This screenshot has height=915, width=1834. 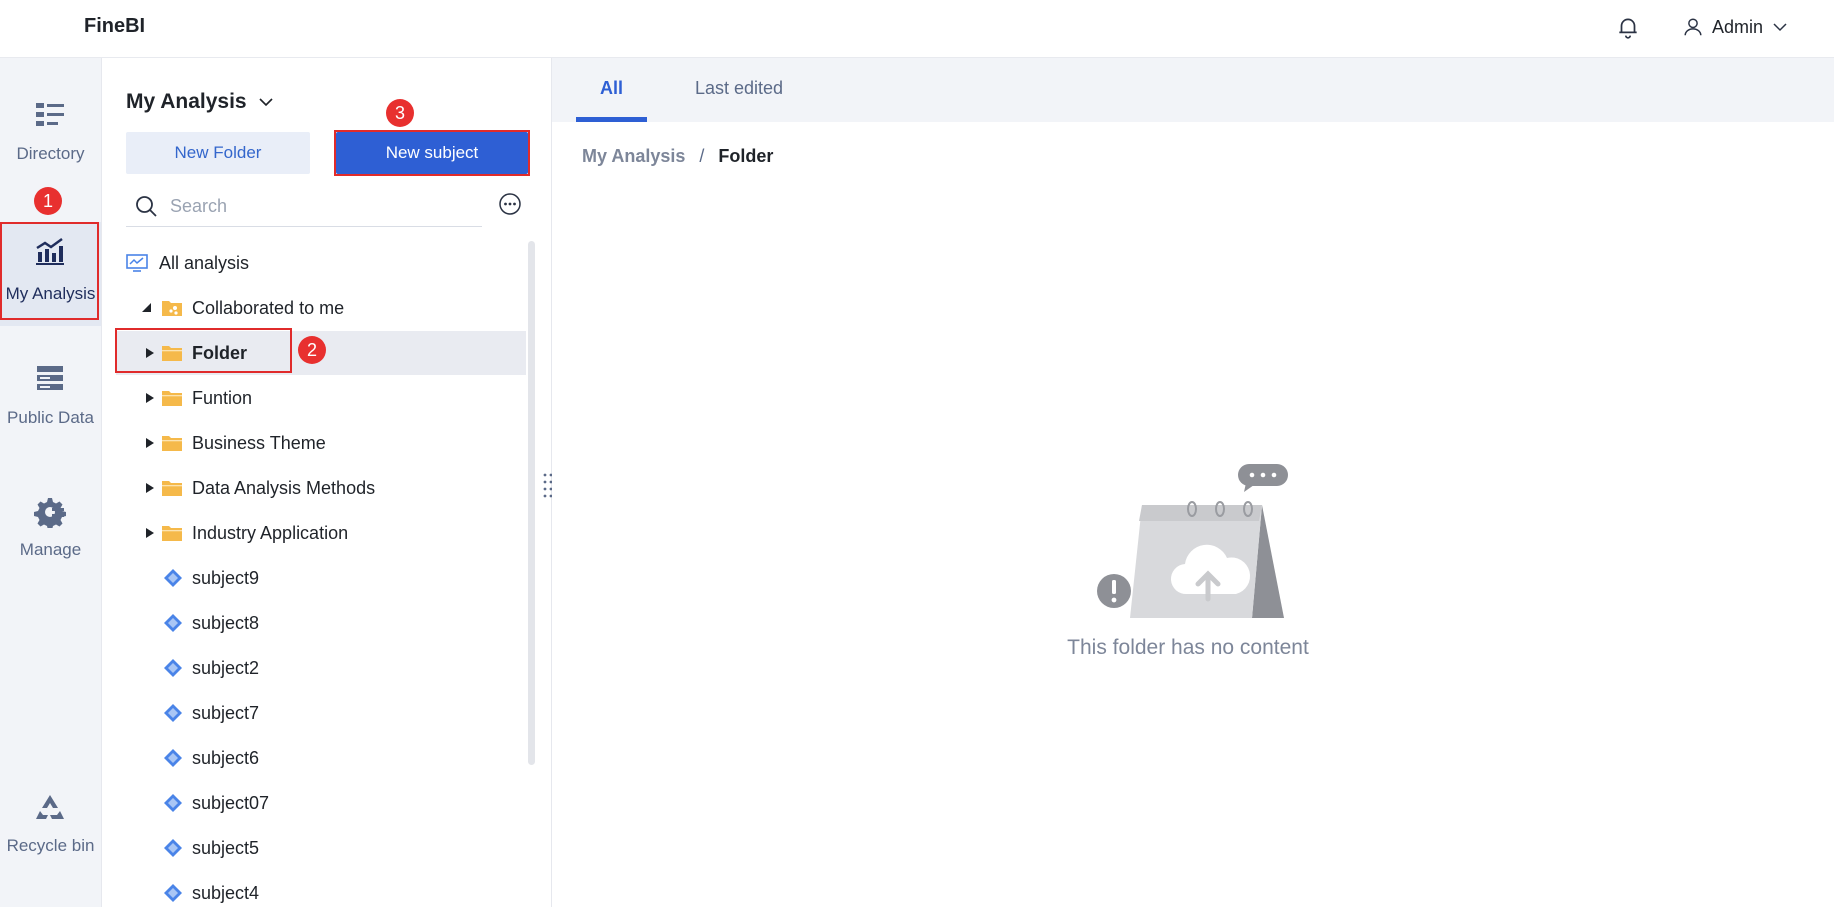 I want to click on panel-title-text: My Analysis, so click(x=186, y=101).